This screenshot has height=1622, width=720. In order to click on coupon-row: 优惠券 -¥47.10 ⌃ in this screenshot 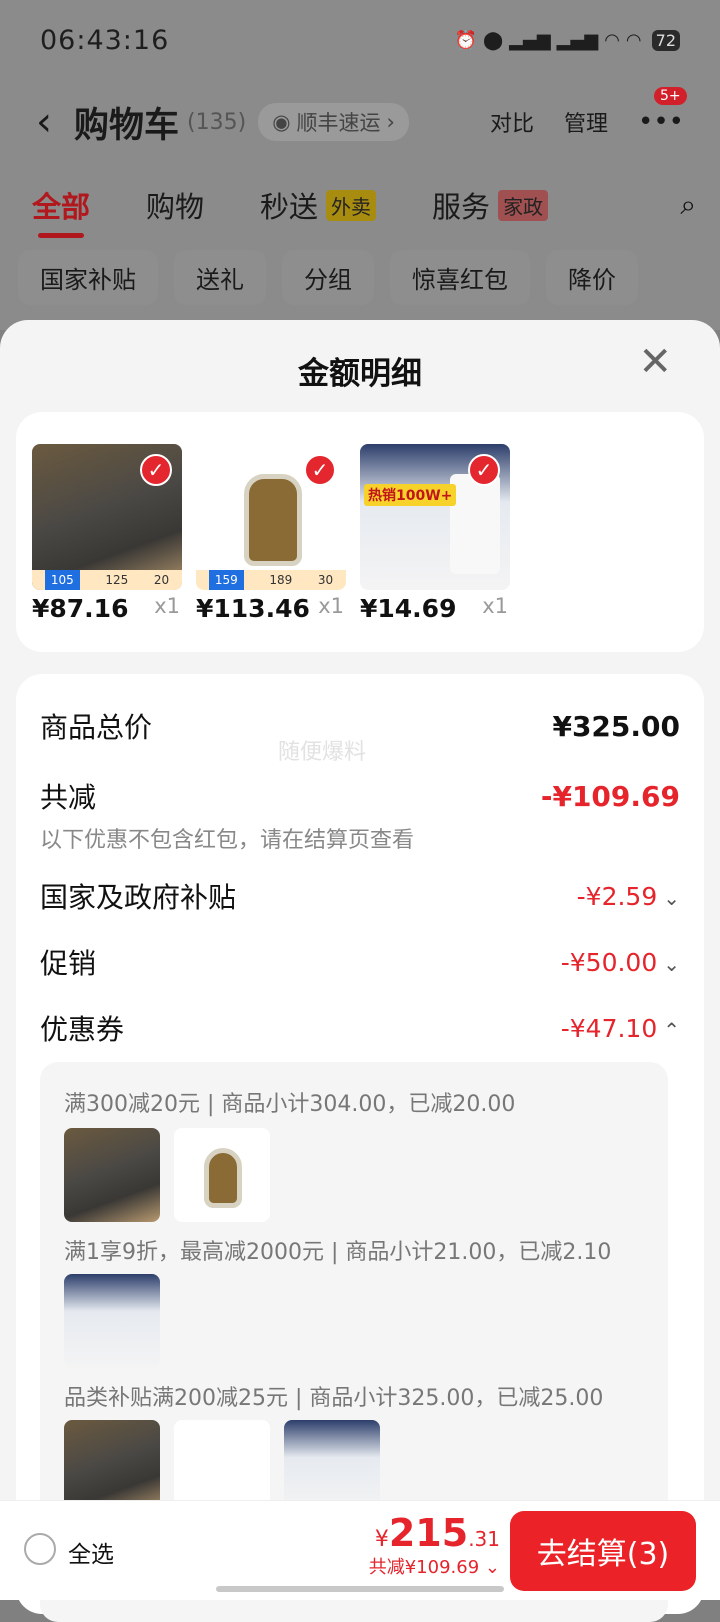, I will do `click(360, 1028)`.